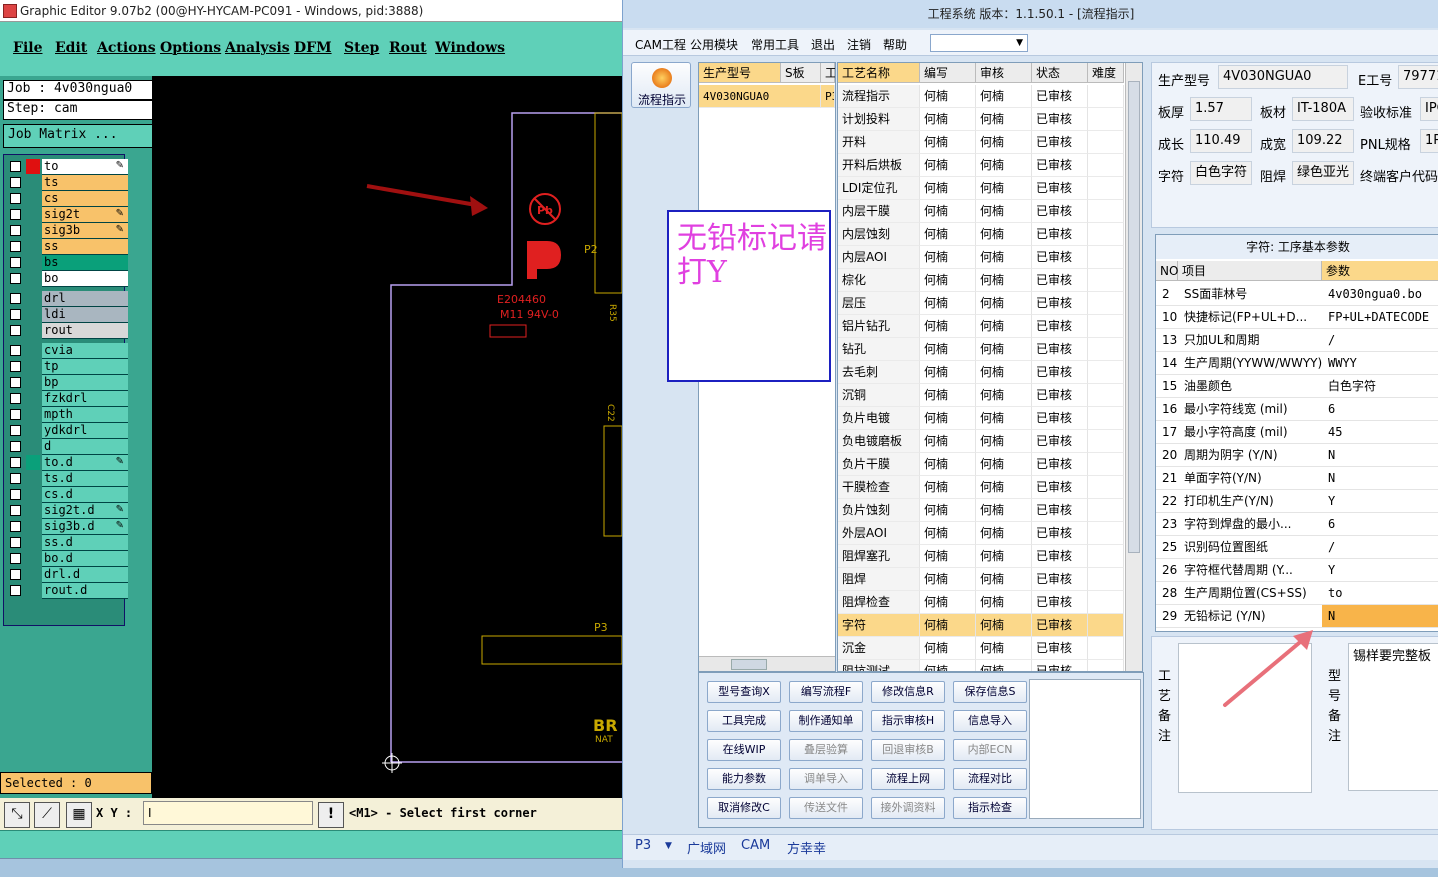 The image size is (1438, 877). Describe the element at coordinates (1167, 386) in the screenshot. I see `param-no-cell: 15` at that location.